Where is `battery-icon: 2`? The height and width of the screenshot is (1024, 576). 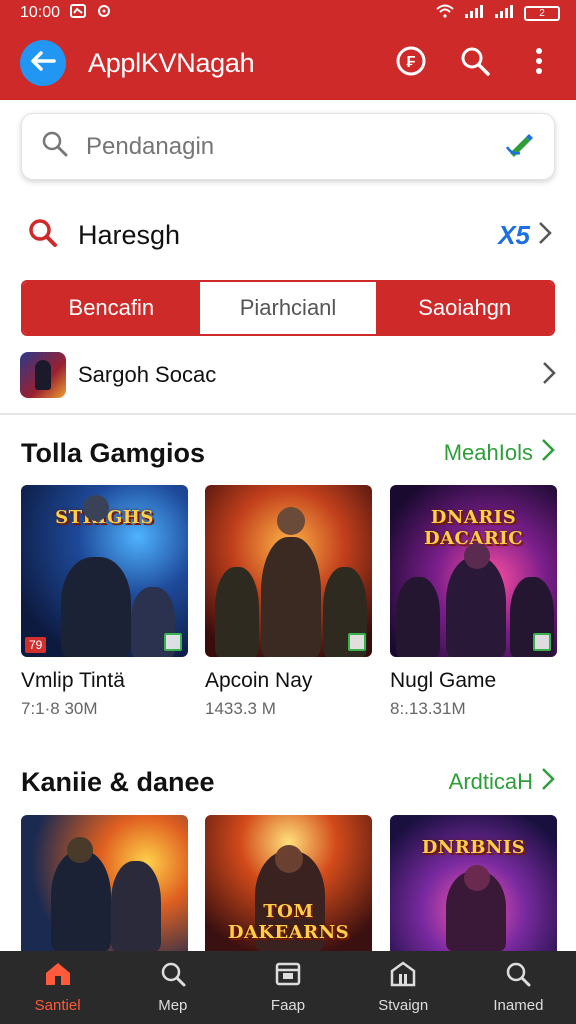 battery-icon: 2 is located at coordinates (542, 13).